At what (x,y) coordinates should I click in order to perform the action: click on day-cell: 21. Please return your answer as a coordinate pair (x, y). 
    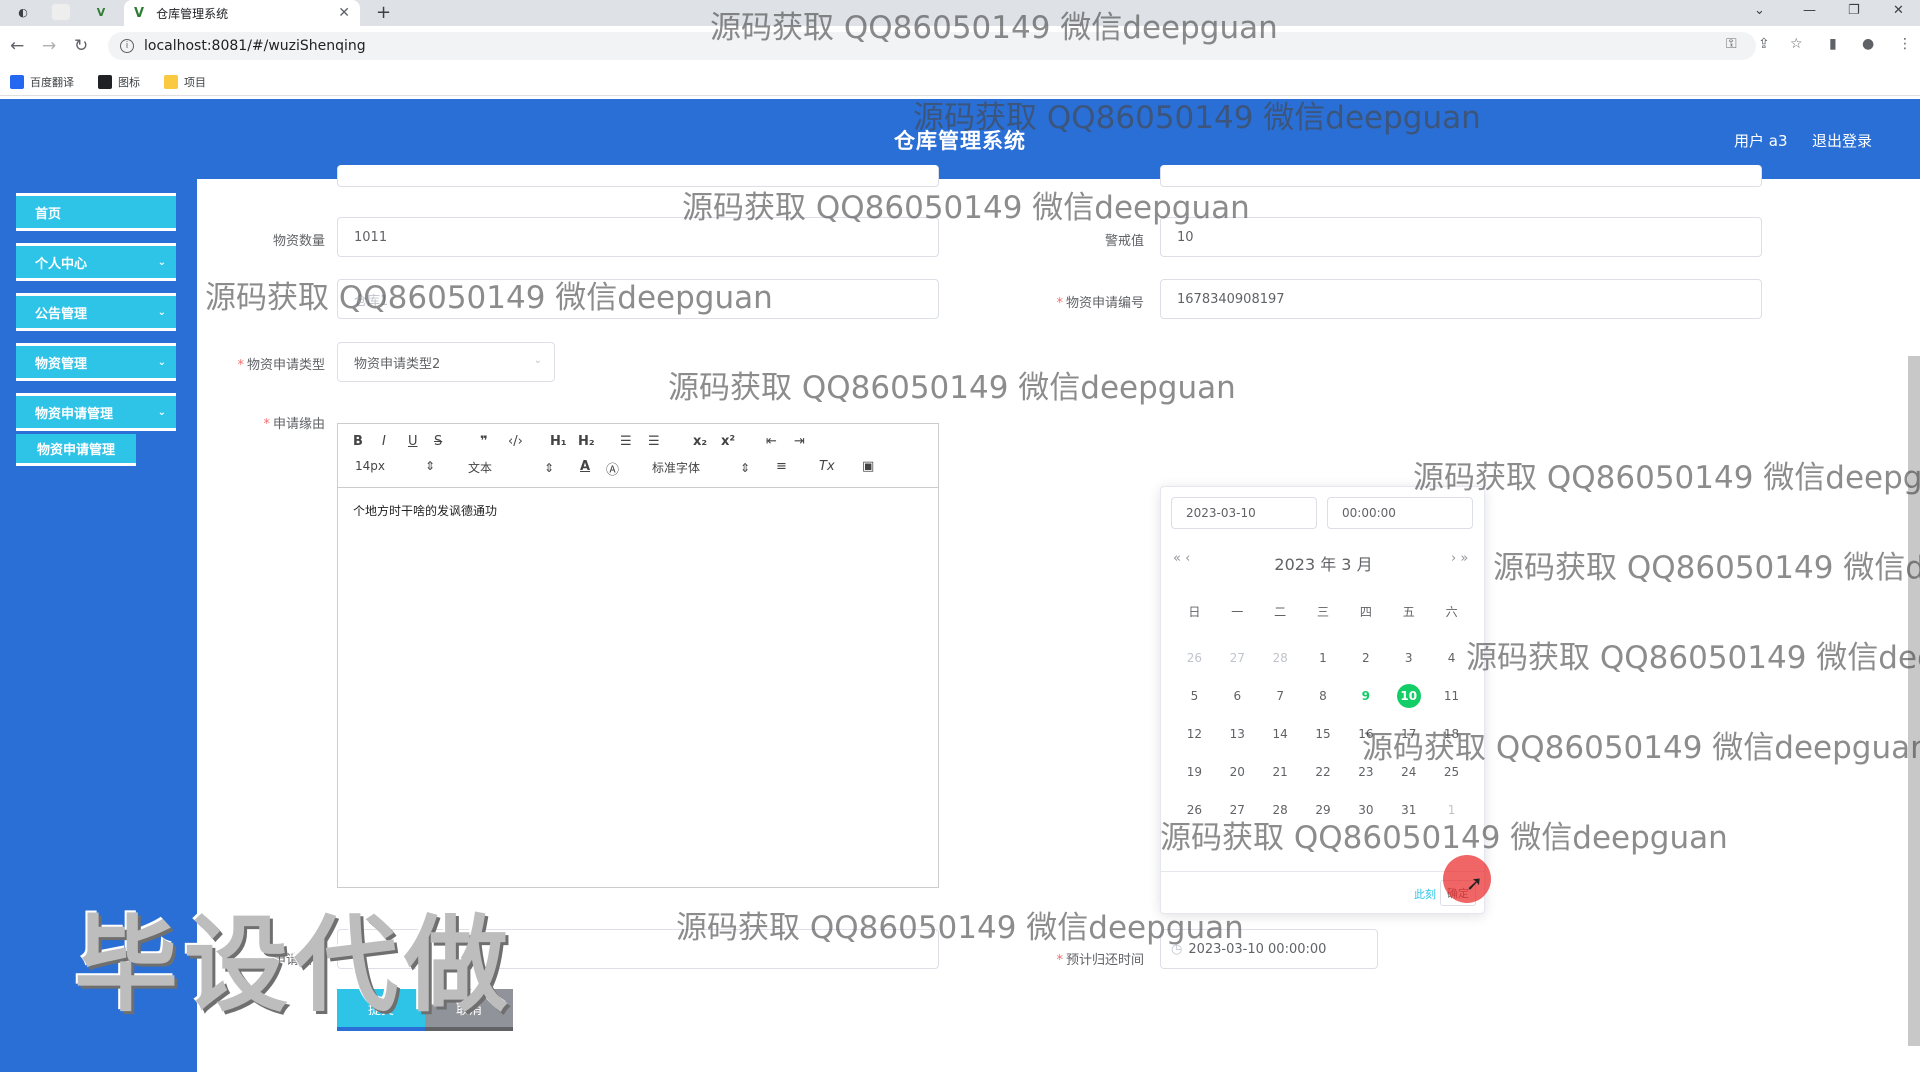
    Looking at the image, I should click on (1280, 772).